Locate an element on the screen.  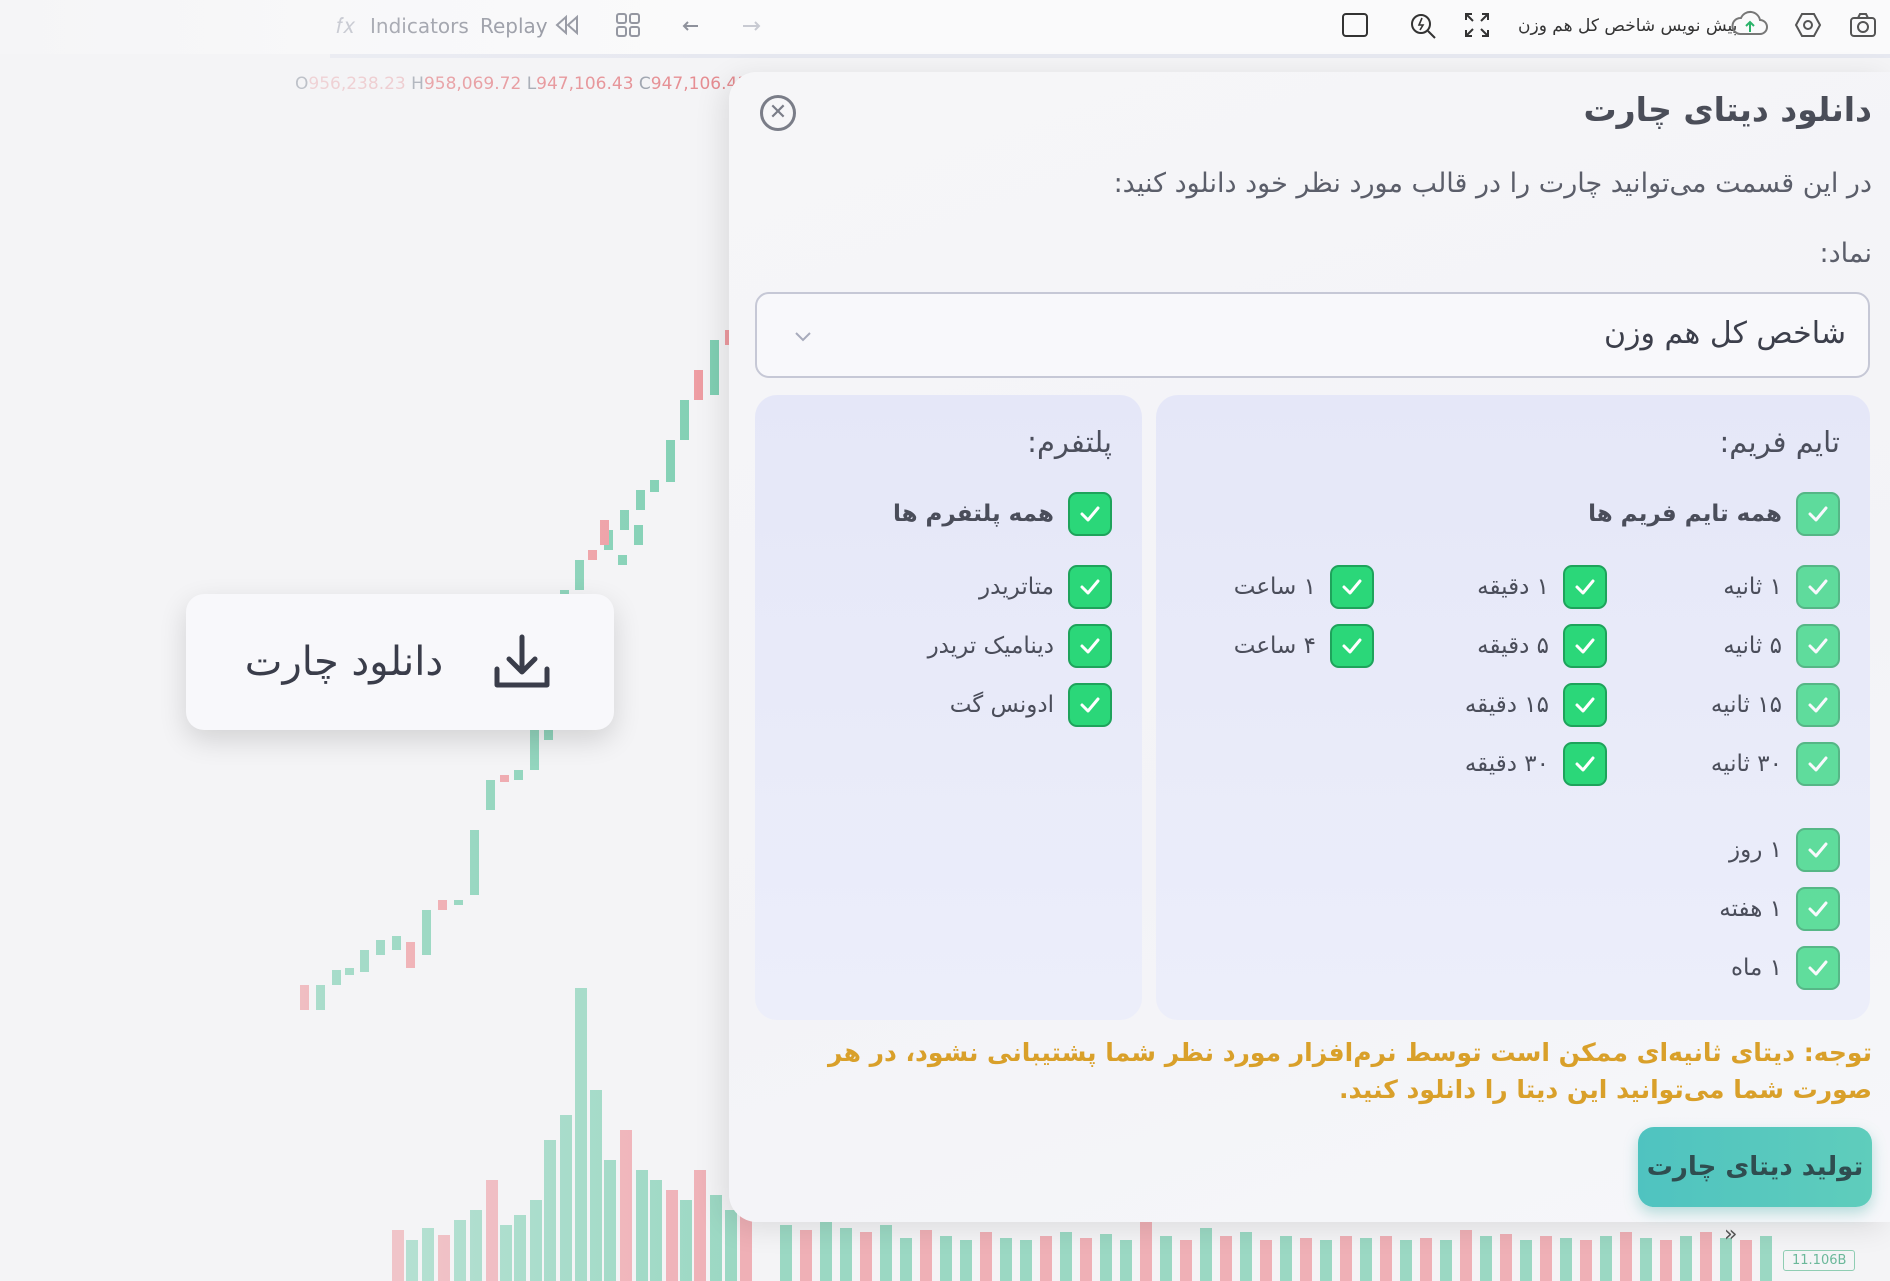
quick-search-icon is located at coordinates (1423, 25).